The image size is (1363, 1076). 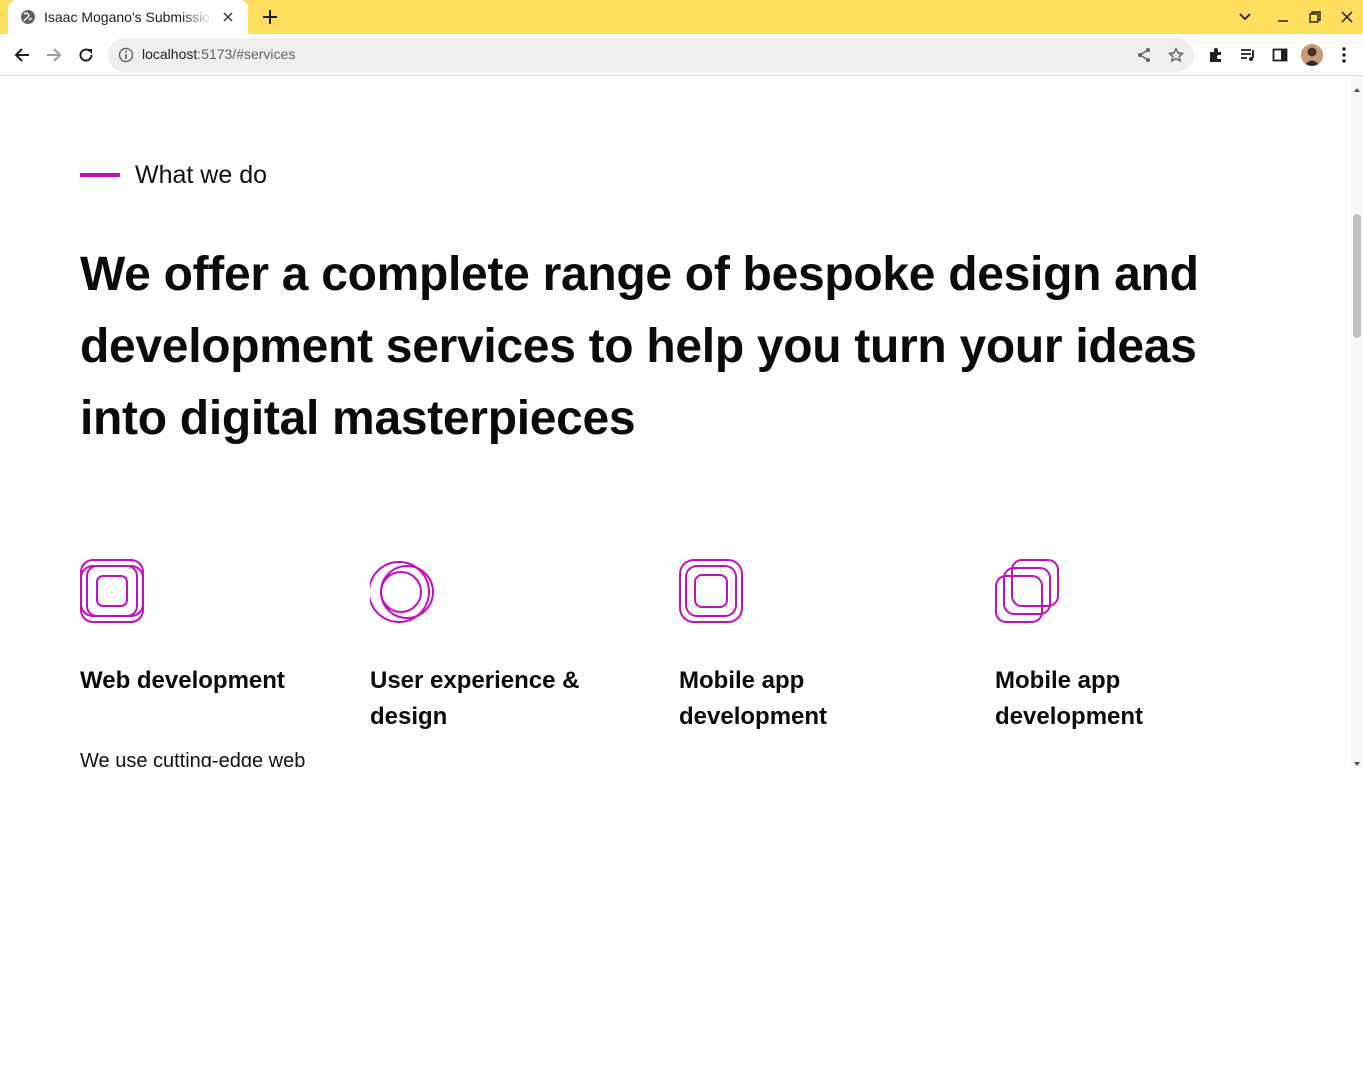 I want to click on page-scrollbar, so click(x=1357, y=422).